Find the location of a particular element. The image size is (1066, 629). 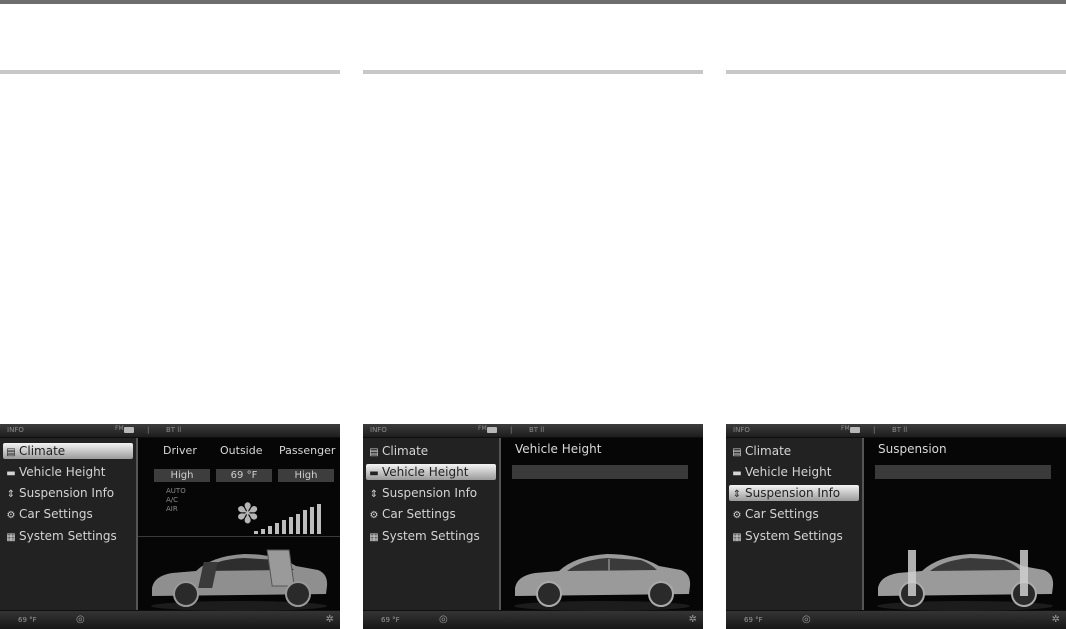

auto-indicator: AUTO is located at coordinates (176, 491).